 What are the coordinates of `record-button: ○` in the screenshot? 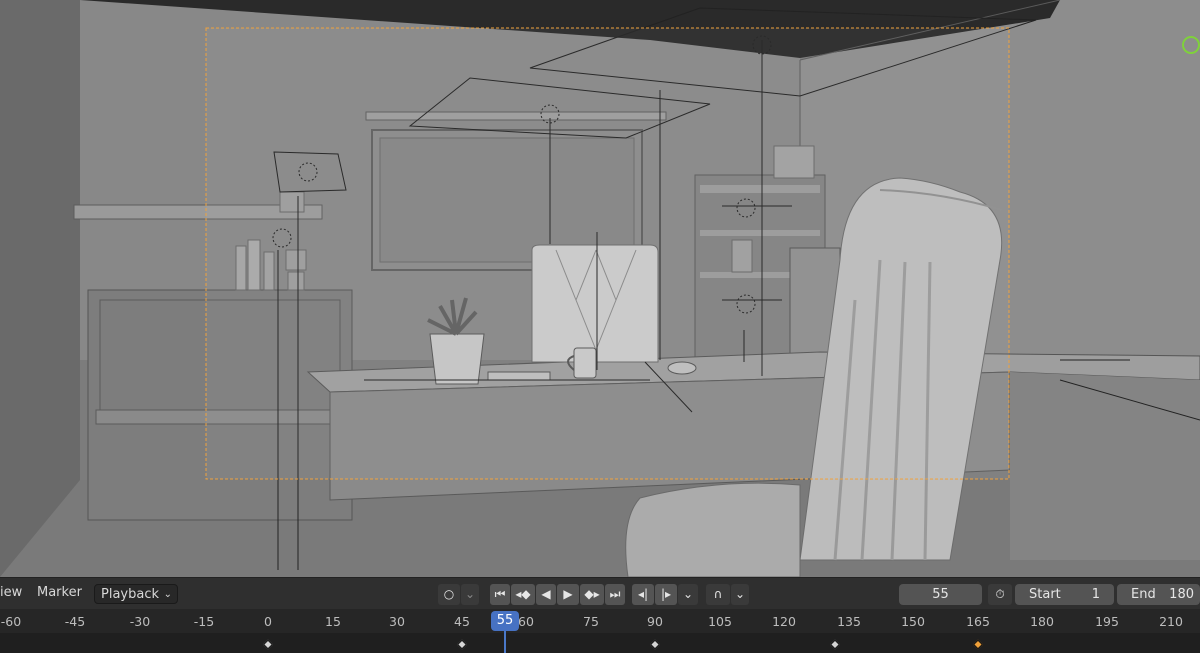 It's located at (449, 594).